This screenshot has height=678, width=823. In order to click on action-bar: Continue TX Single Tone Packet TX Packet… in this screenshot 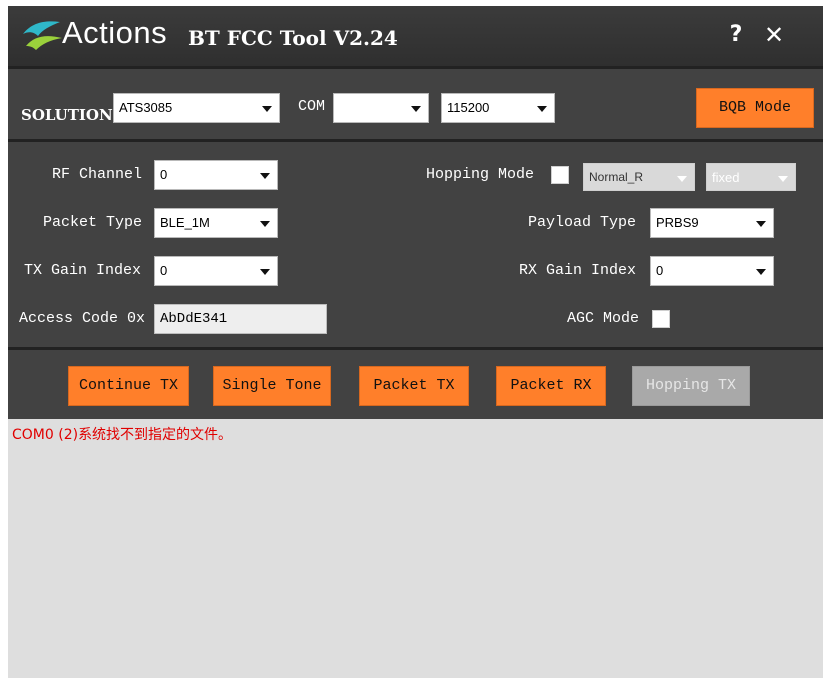, I will do `click(415, 384)`.